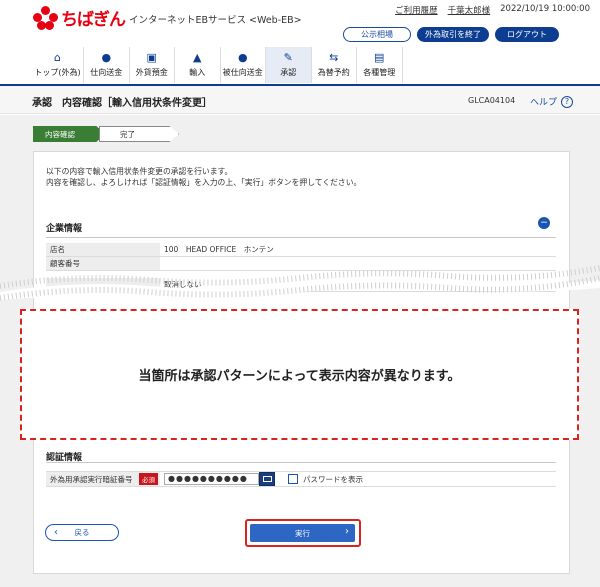 The width and height of the screenshot is (600, 587). What do you see at coordinates (148, 479) in the screenshot?
I see `required-badge: 必須` at bounding box center [148, 479].